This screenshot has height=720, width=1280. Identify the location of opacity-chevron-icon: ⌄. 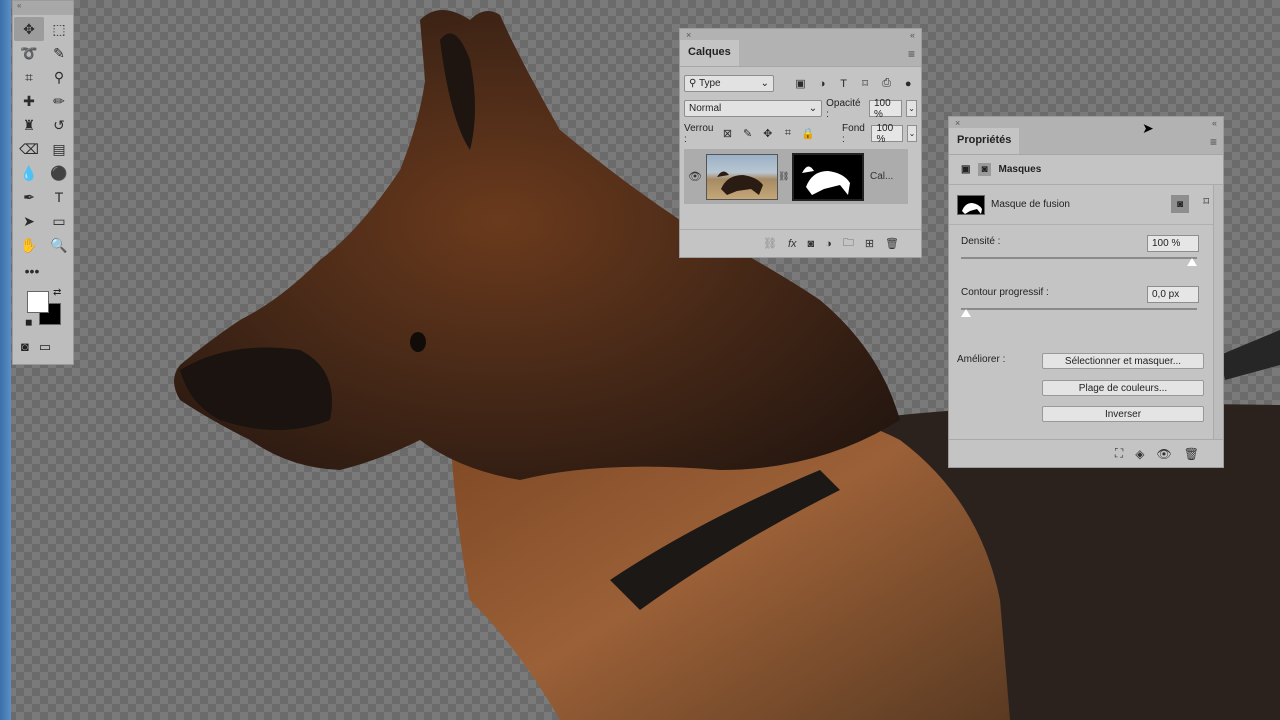
(911, 108).